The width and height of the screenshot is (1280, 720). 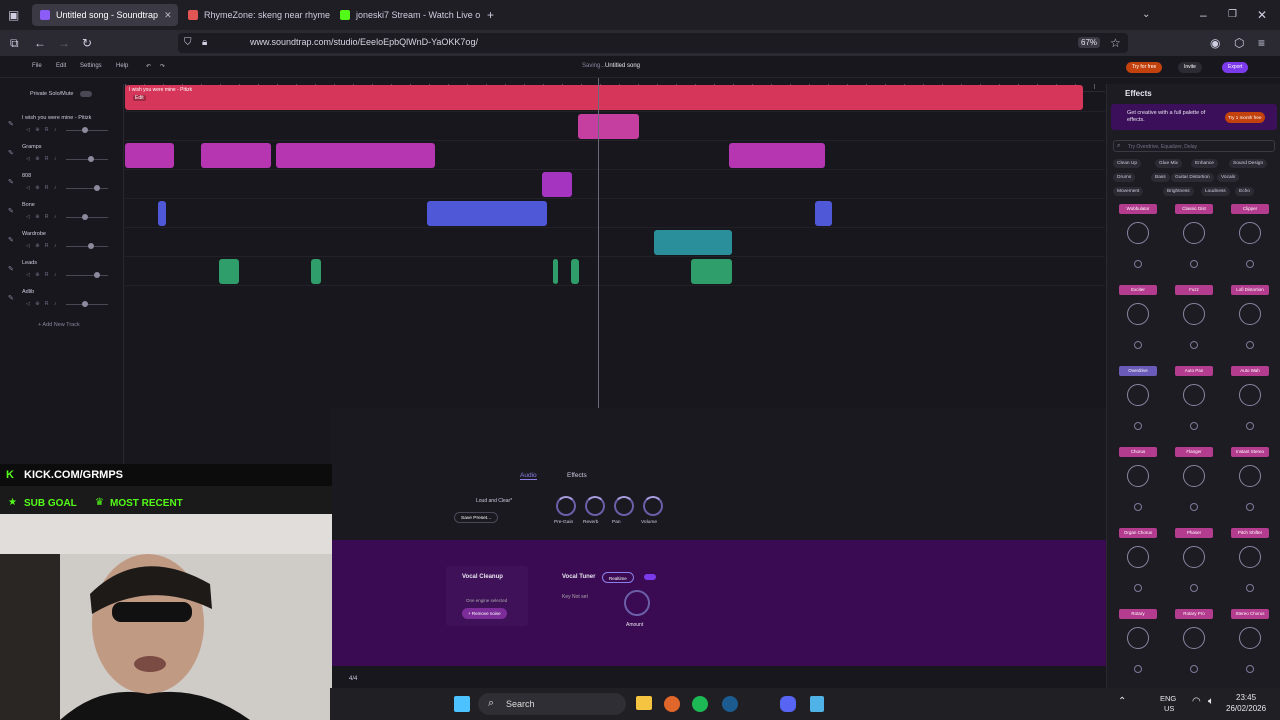 What do you see at coordinates (64, 43) in the screenshot?
I see `forward-icon: →` at bounding box center [64, 43].